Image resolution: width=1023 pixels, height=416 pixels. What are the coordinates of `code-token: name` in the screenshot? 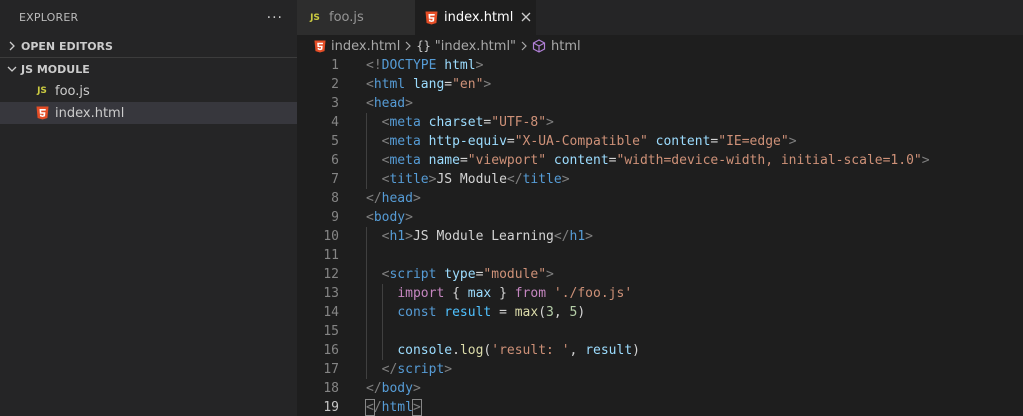 It's located at (444, 160).